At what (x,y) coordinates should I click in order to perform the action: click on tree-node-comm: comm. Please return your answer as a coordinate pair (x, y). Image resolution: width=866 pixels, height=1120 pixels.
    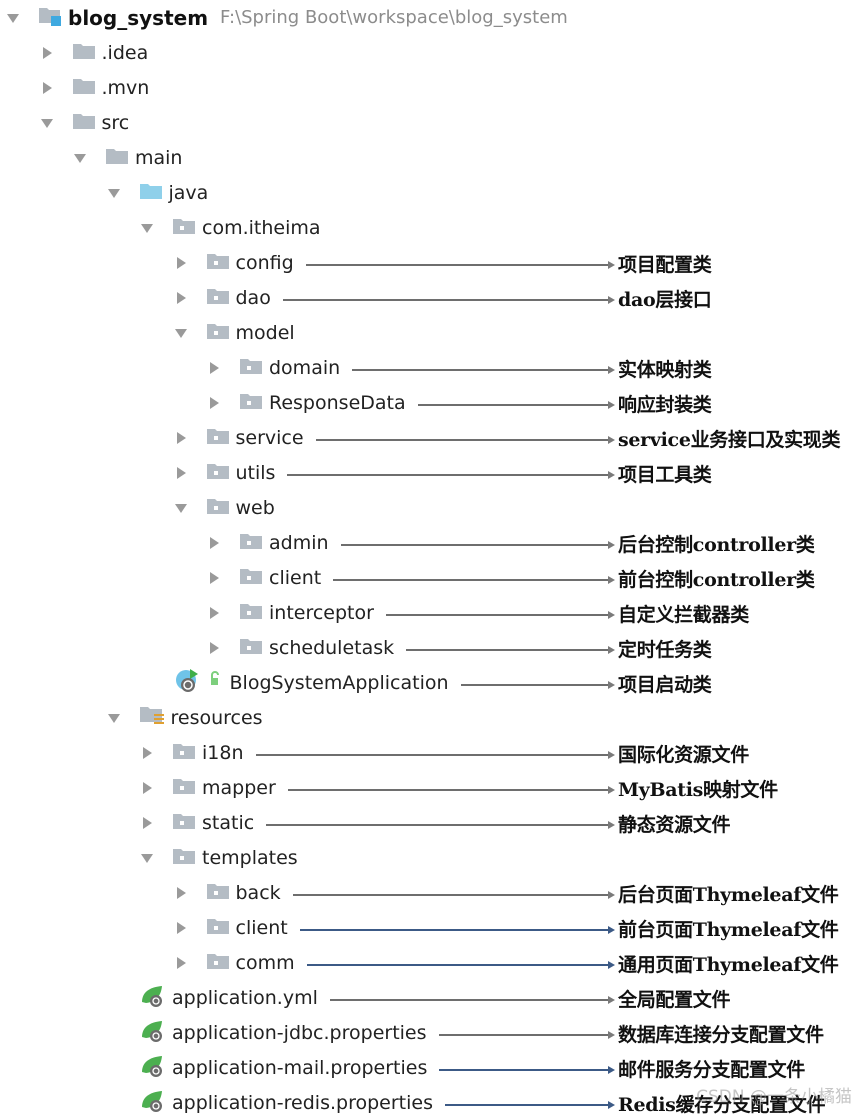
    Looking at the image, I should click on (234, 962).